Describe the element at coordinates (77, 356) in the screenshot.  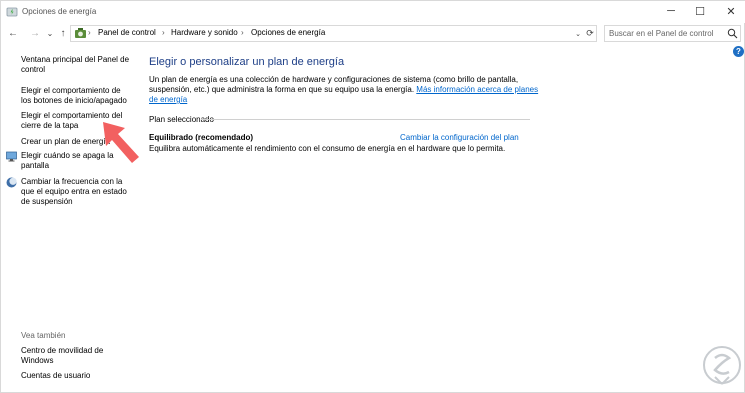
I see `sidebar-item-mobility-center: Centro de movilidad de Windows` at that location.